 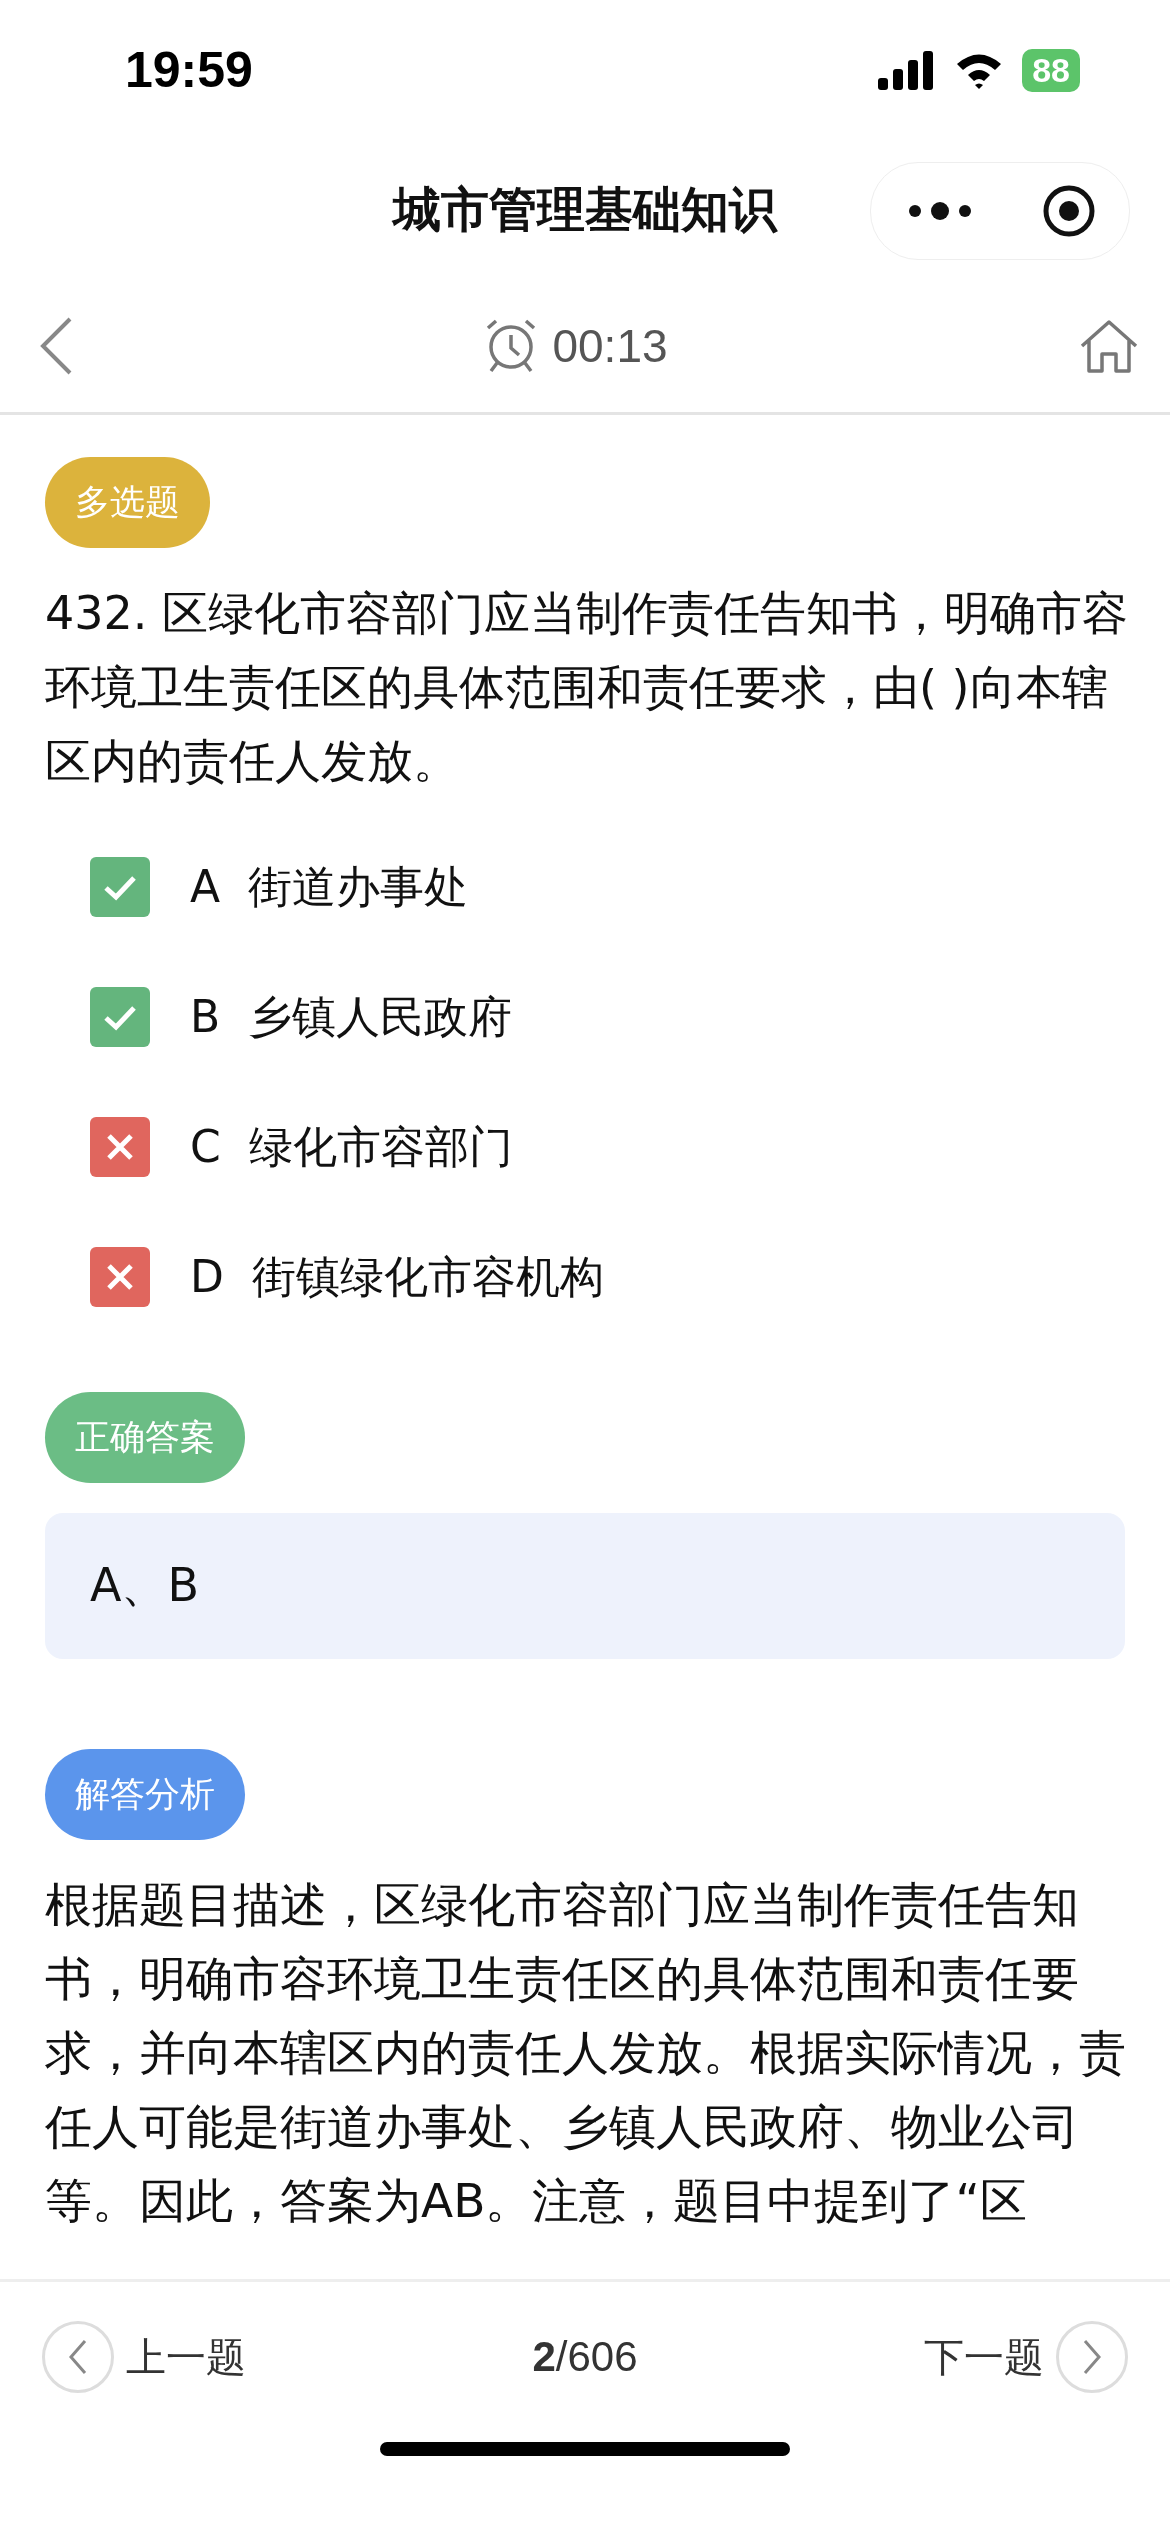 I want to click on option-text: B 乡镇人民政府, so click(x=351, y=1016).